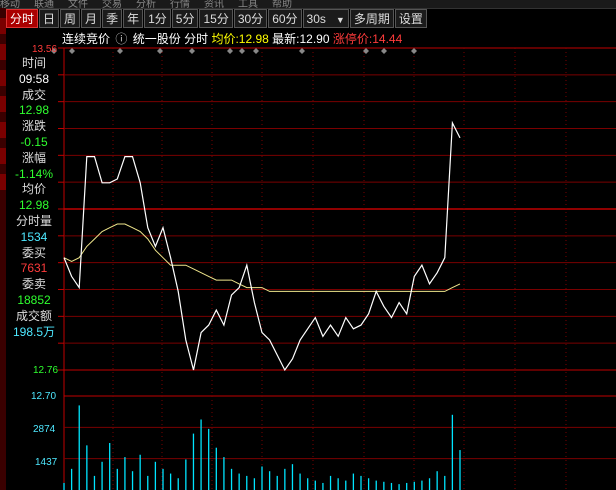 This screenshot has width=616, height=490. What do you see at coordinates (34, 299) in the screenshot?
I see `ask-value: 18852` at bounding box center [34, 299].